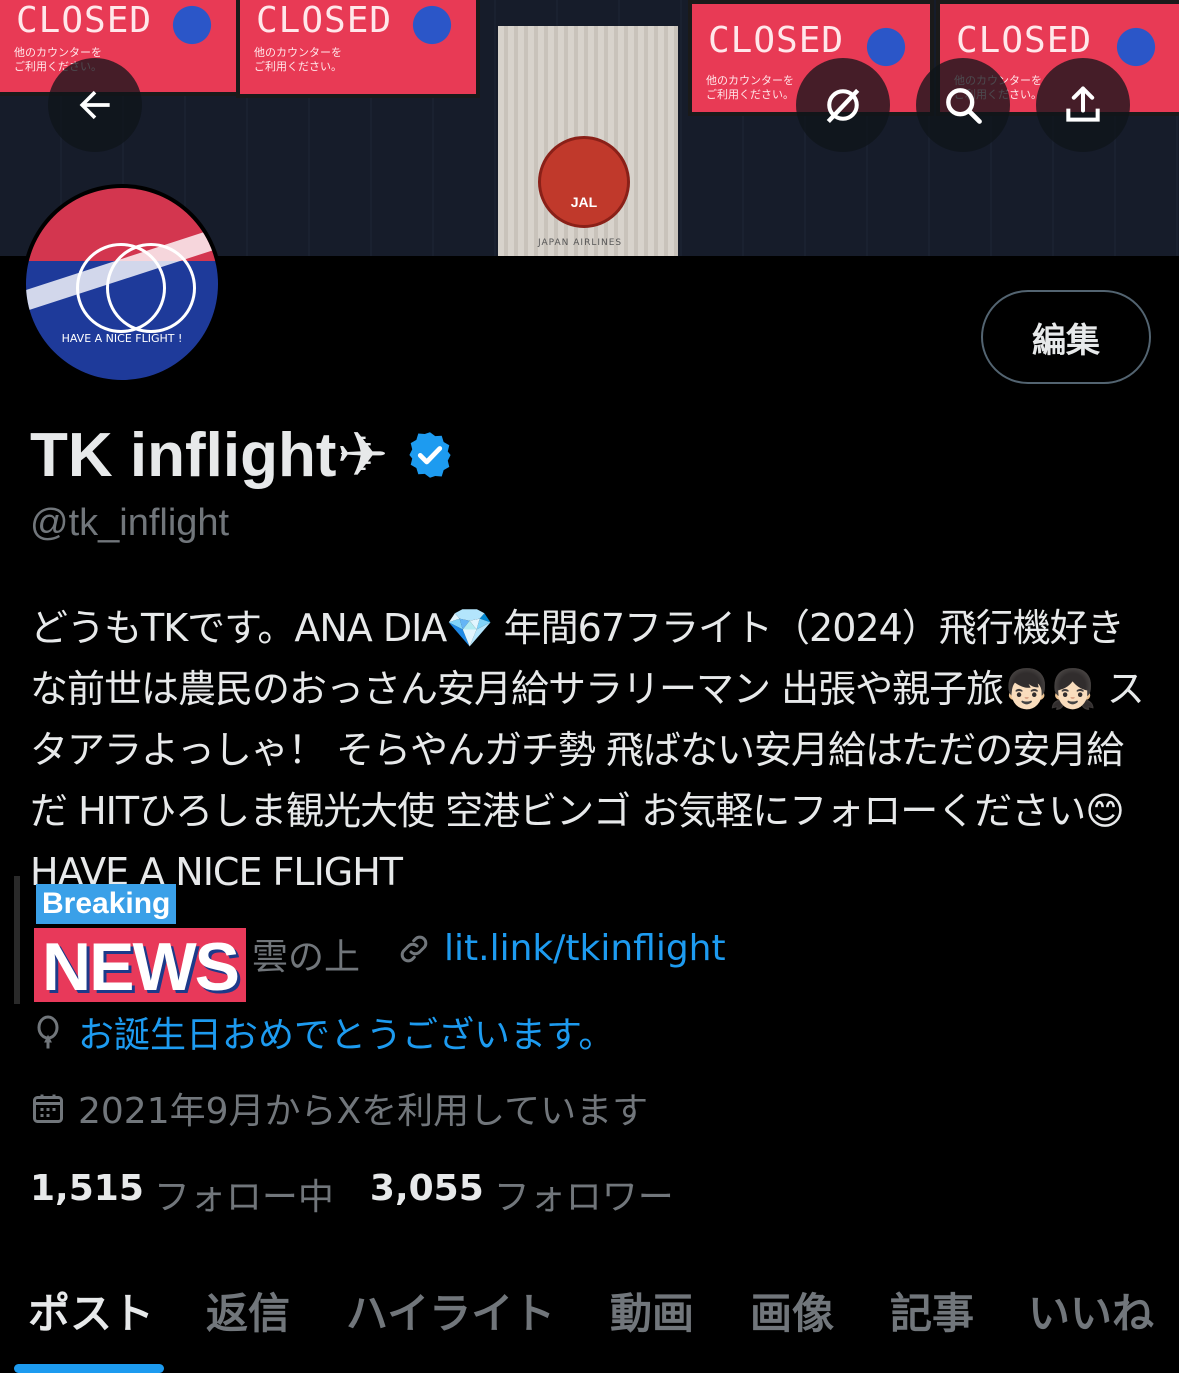  I want to click on news-label: NEWS, so click(140, 966).